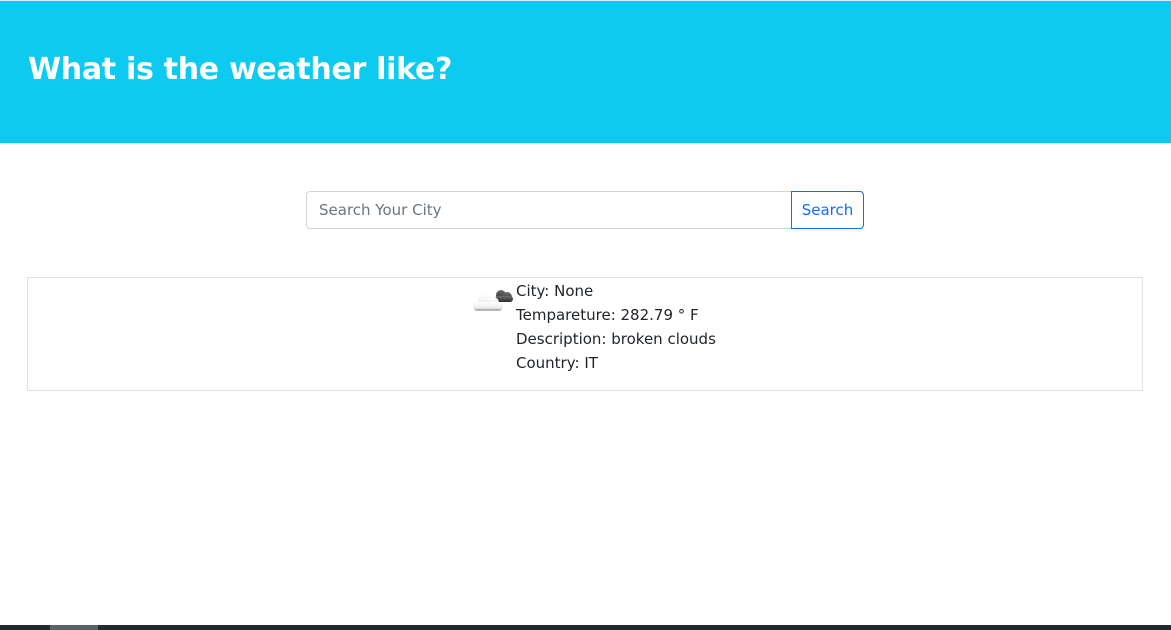 Image resolution: width=1171 pixels, height=630 pixels. What do you see at coordinates (585, 627) in the screenshot?
I see `horizontal-scrollbar` at bounding box center [585, 627].